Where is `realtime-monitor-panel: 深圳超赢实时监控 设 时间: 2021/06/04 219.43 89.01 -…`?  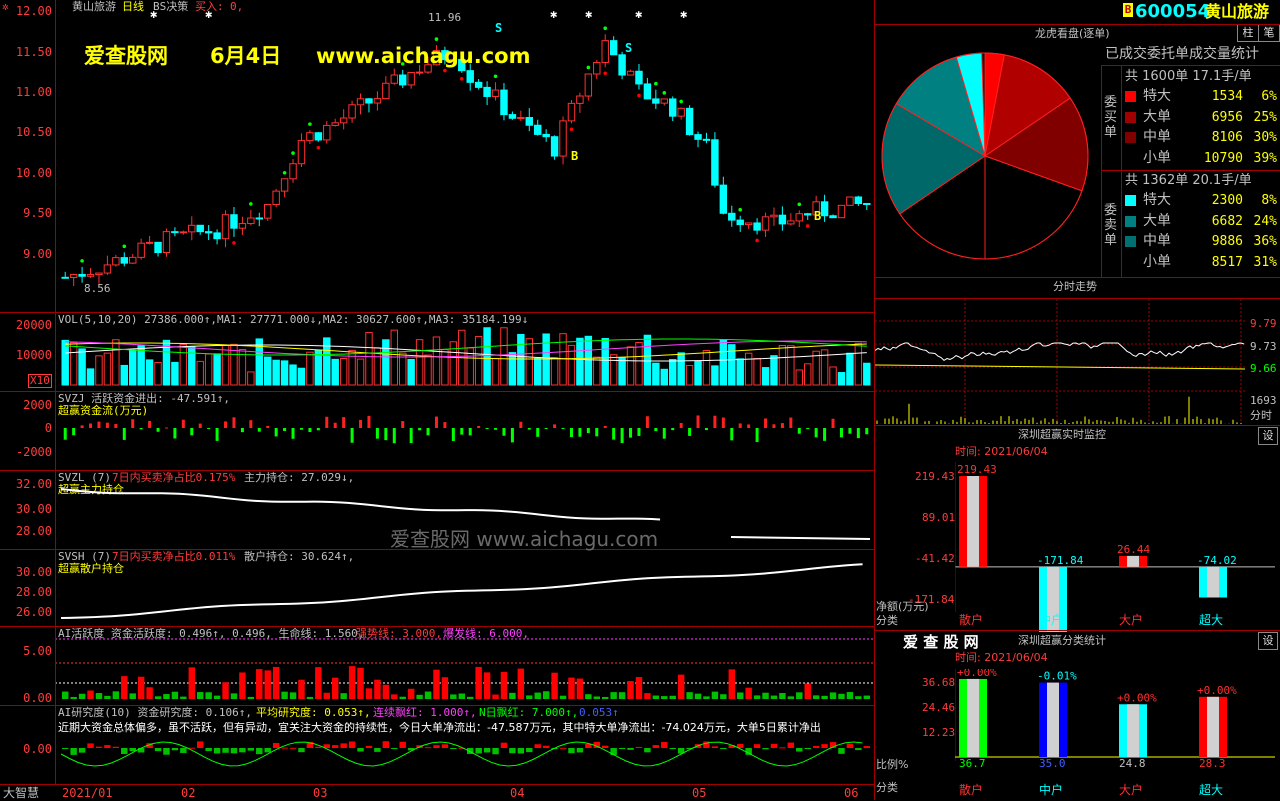
realtime-monitor-panel: 深圳超赢实时监控 设 时间: 2021/06/04 219.43 89.01 -… is located at coordinates (1077, 528).